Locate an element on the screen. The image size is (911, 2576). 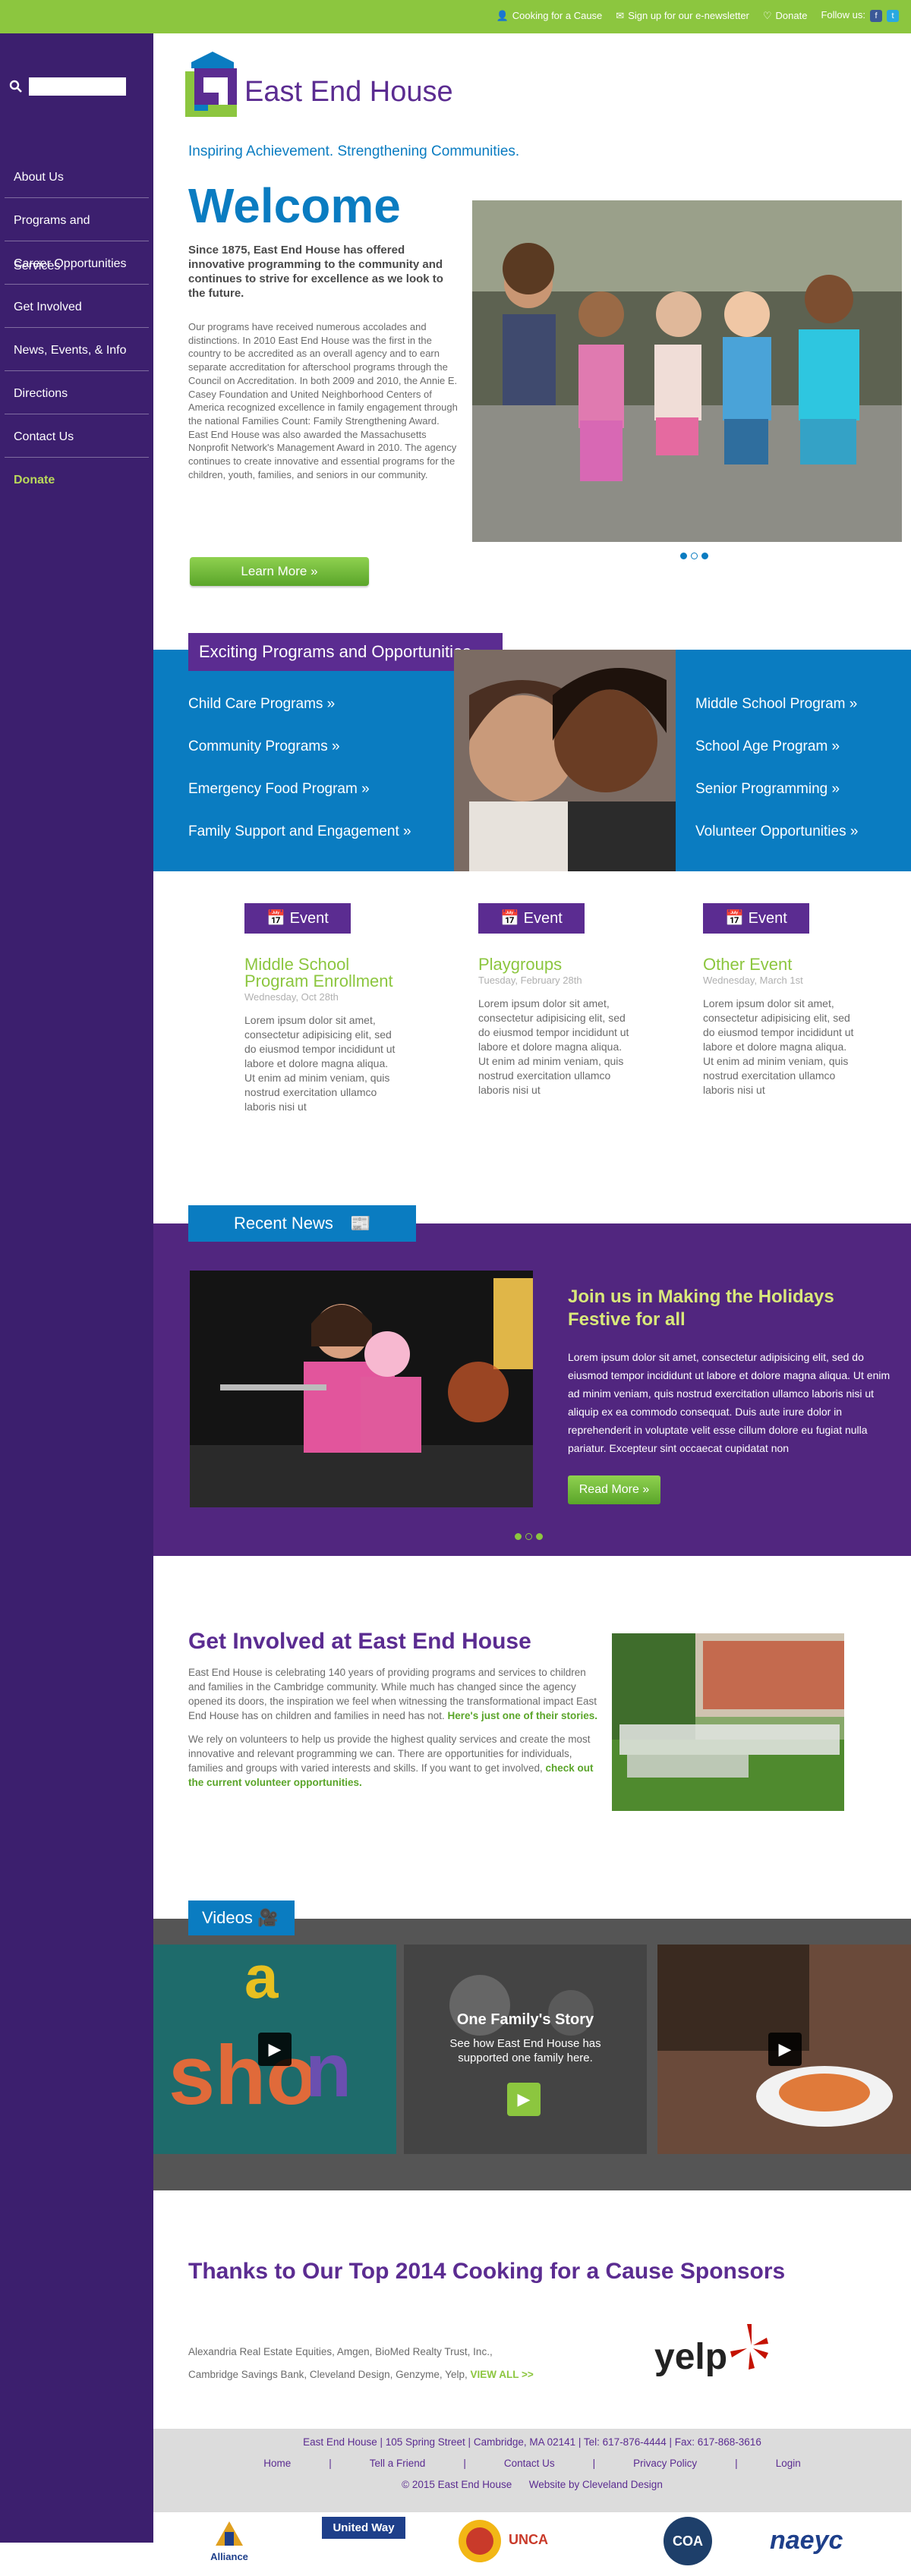
alliance-logo: Alliance is located at coordinates (230, 2546).